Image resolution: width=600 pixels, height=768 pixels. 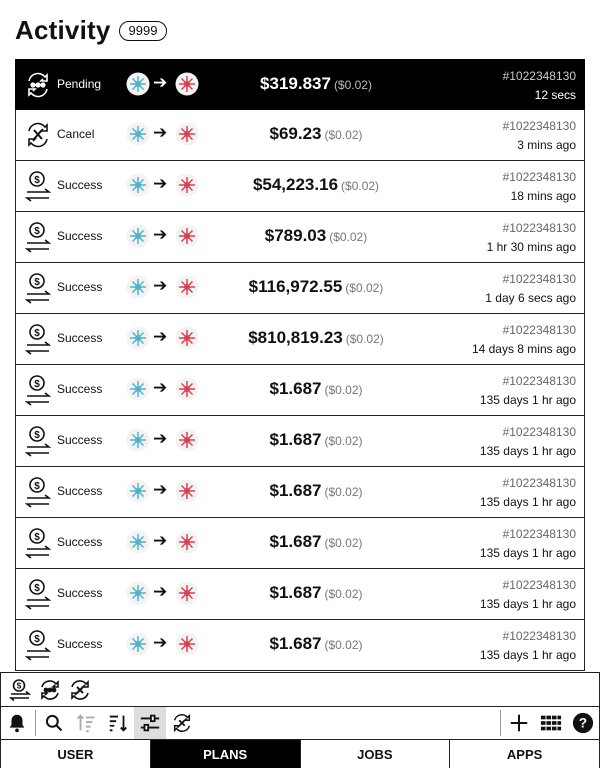 What do you see at coordinates (76, 134) in the screenshot?
I see `status-label: Cancel` at bounding box center [76, 134].